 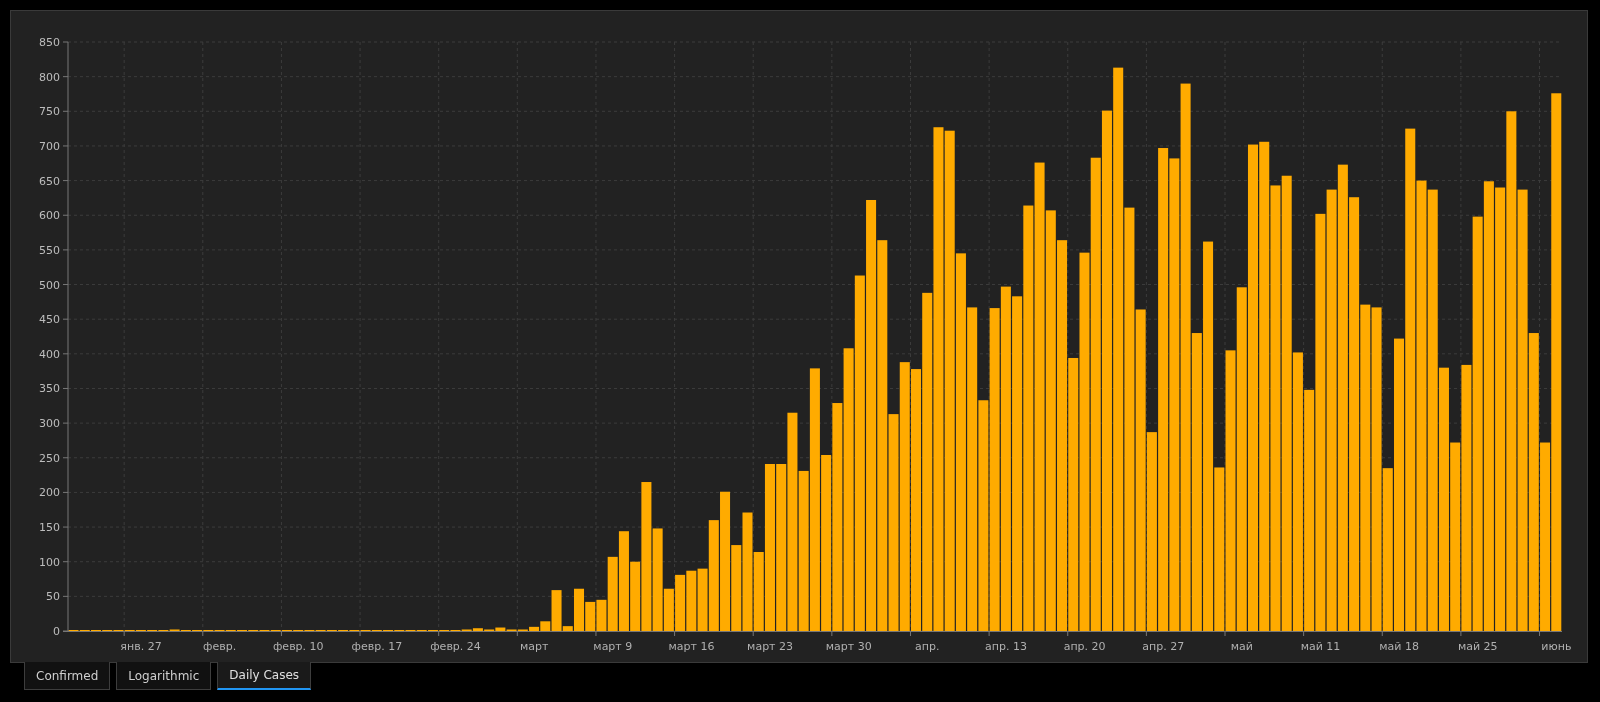 I want to click on y-tick-label: 50, so click(x=53, y=597).